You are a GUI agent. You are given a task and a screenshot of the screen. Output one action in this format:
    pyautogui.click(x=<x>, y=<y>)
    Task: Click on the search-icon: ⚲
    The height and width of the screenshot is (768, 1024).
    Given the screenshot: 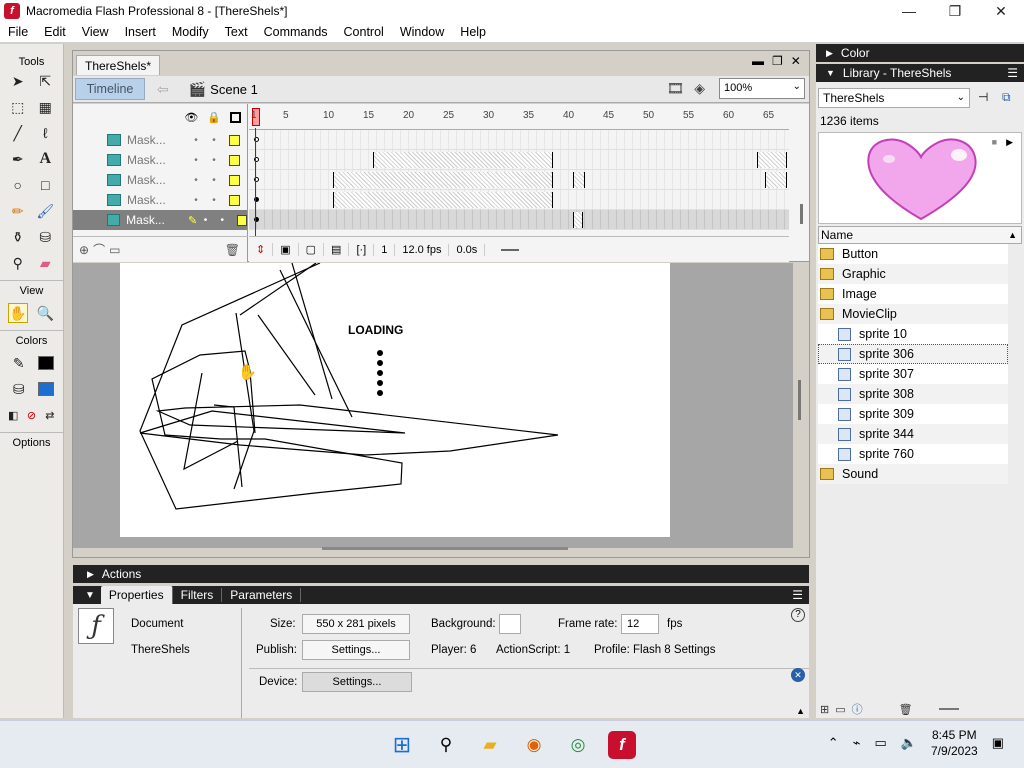 What is the action you would take?
    pyautogui.click(x=446, y=745)
    